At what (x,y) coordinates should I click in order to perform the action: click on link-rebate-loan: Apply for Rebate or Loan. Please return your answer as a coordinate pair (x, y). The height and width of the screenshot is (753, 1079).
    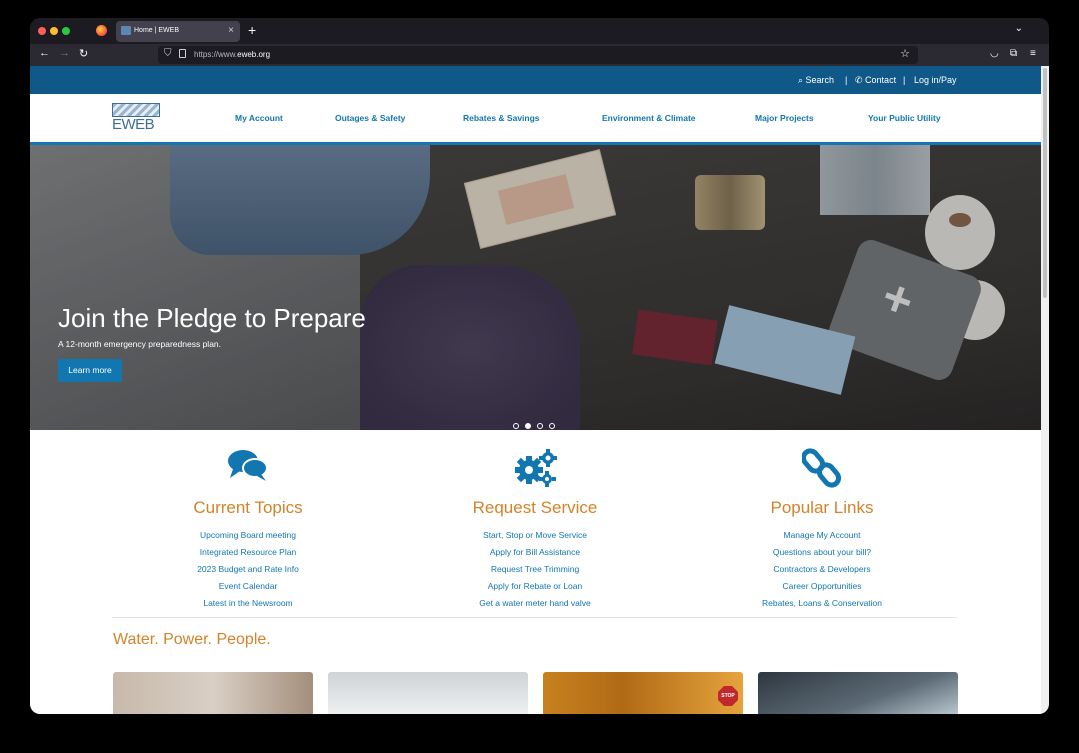
    Looking at the image, I should click on (535, 586).